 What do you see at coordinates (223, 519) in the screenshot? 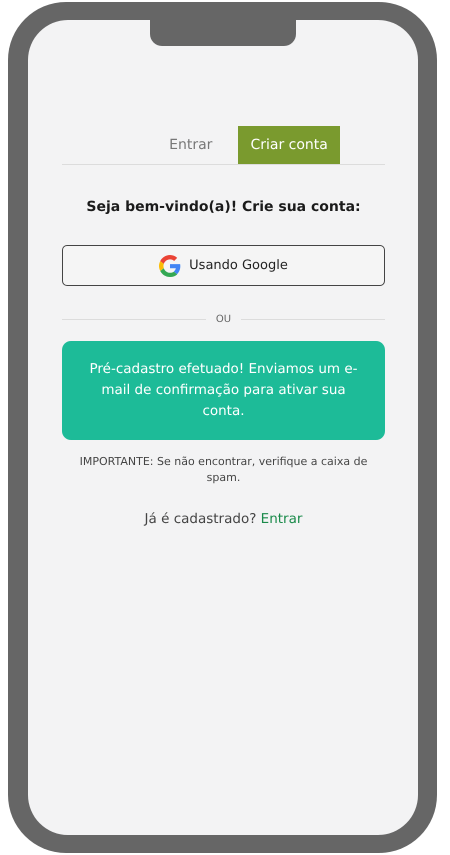
I see `login-prompt: Já é cadastrado? Entrar` at bounding box center [223, 519].